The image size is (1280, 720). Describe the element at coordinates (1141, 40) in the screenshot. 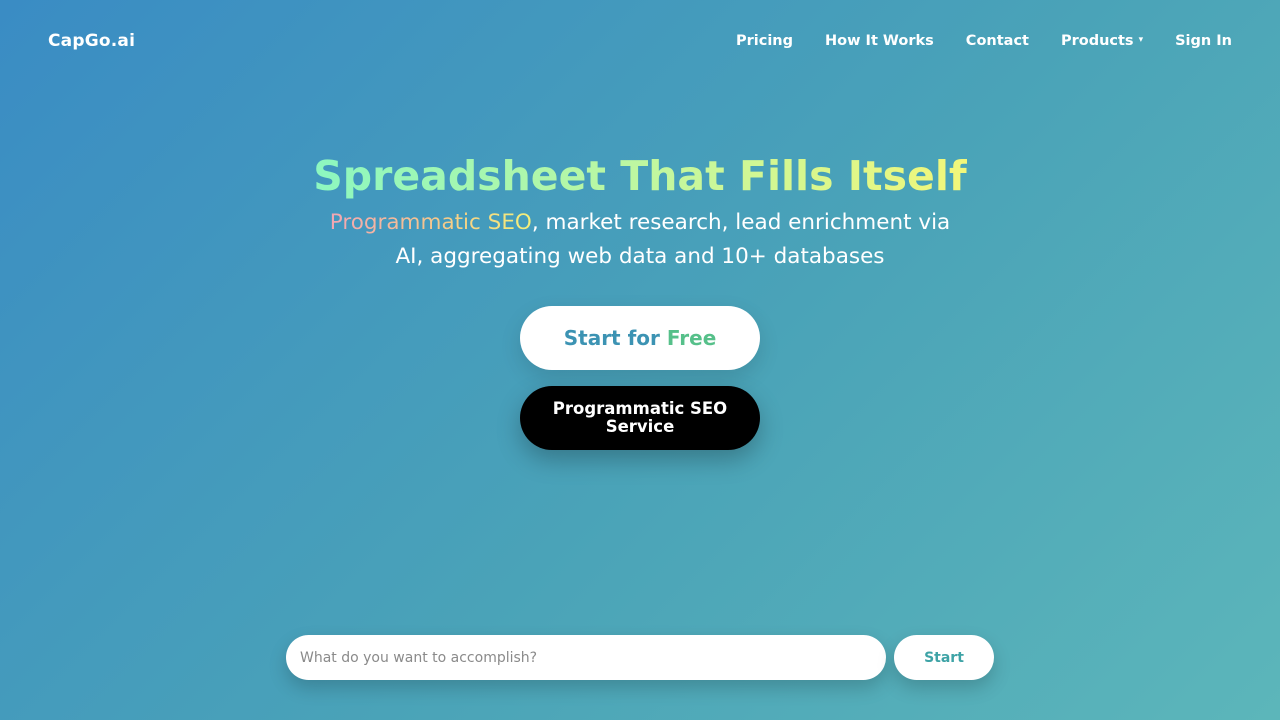

I see `caret-down-icon: ▾` at that location.